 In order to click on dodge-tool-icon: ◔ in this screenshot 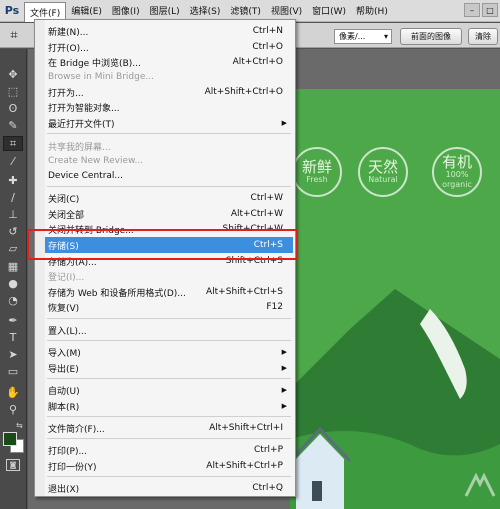, I will do `click(13, 300)`.